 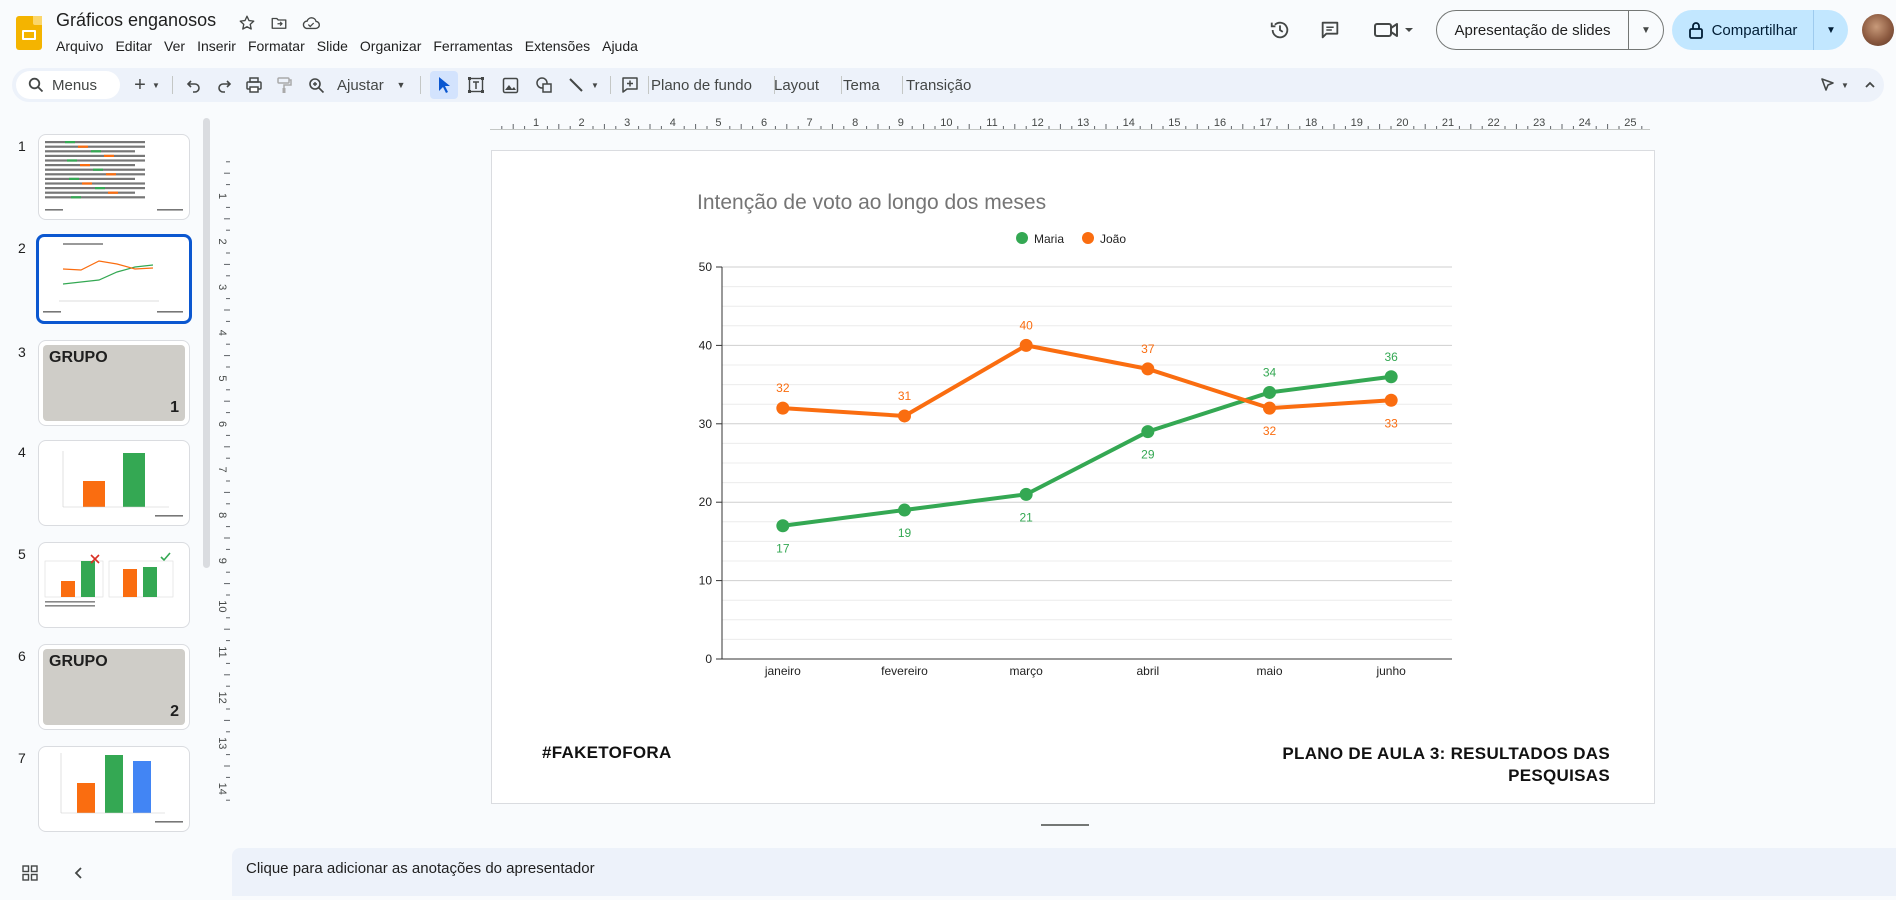 I want to click on move-folder-icon, so click(x=279, y=23).